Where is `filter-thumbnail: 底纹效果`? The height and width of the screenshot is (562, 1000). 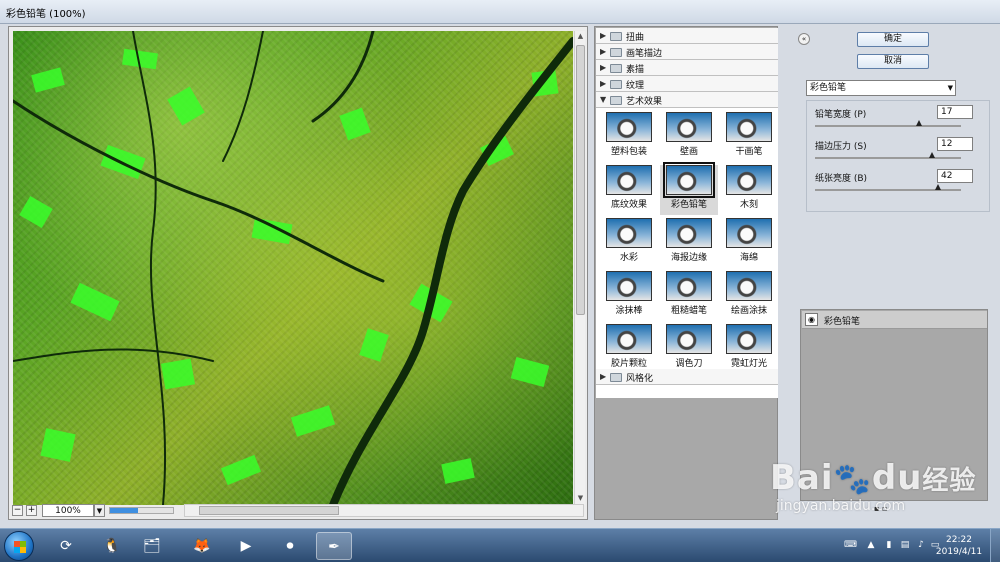
filter-thumbnail: 底纹效果 is located at coordinates (629, 190).